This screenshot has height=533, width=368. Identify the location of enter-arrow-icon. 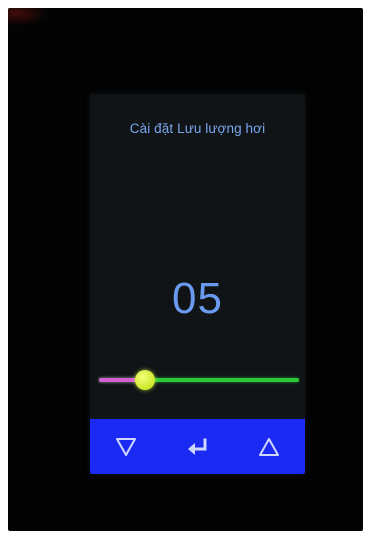
(196, 446).